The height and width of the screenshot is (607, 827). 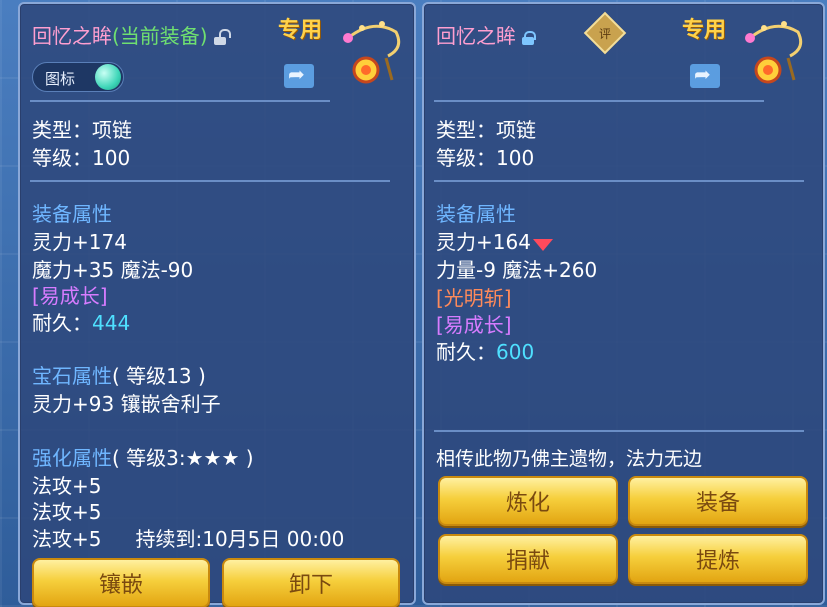 I want to click on gem-header: 宝石属性( 等级13 ), so click(x=119, y=374).